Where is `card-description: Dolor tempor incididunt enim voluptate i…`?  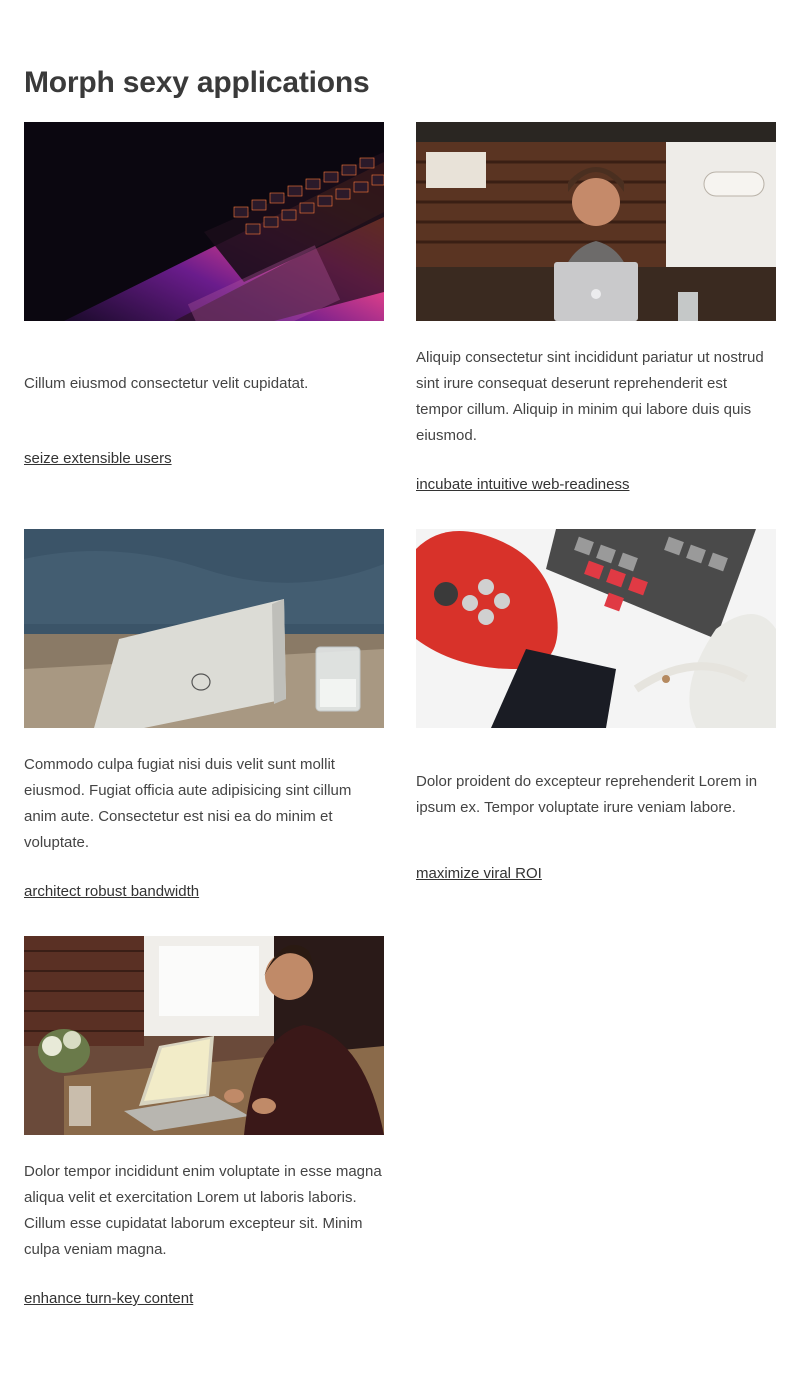
card-description: Dolor tempor incididunt enim voluptate i… is located at coordinates (203, 1210).